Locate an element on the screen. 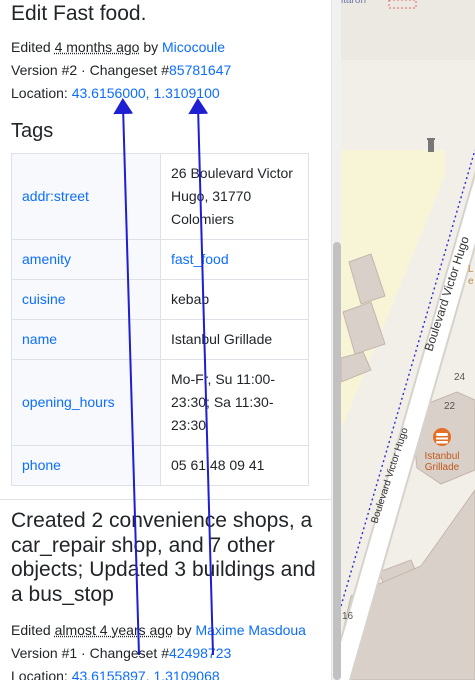 The height and width of the screenshot is (680, 475). changeset-1-title: Edit Fast food. is located at coordinates (79, 13).